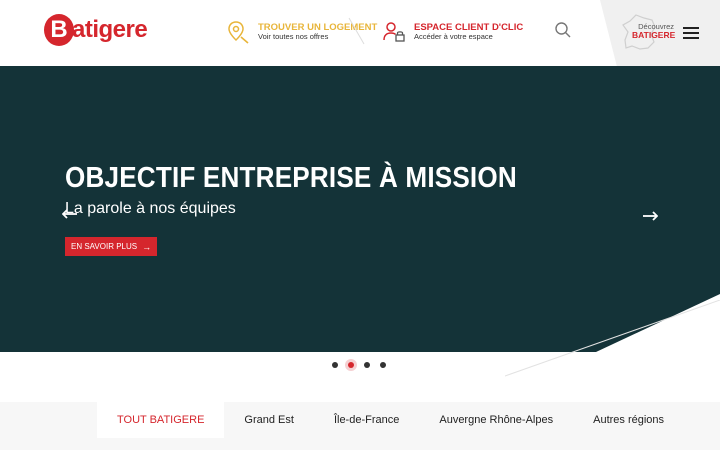 Image resolution: width=720 pixels, height=450 pixels. I want to click on search-icon, so click(563, 30).